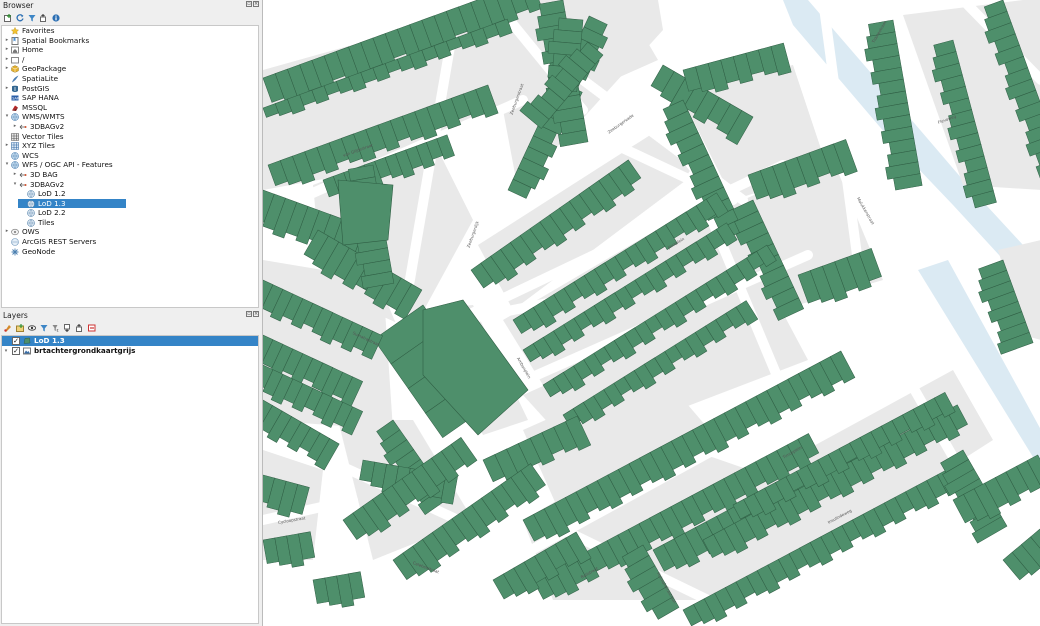 Image resolution: width=1040 pixels, height=626 pixels. I want to click on browser-item-label: /, so click(23, 59).